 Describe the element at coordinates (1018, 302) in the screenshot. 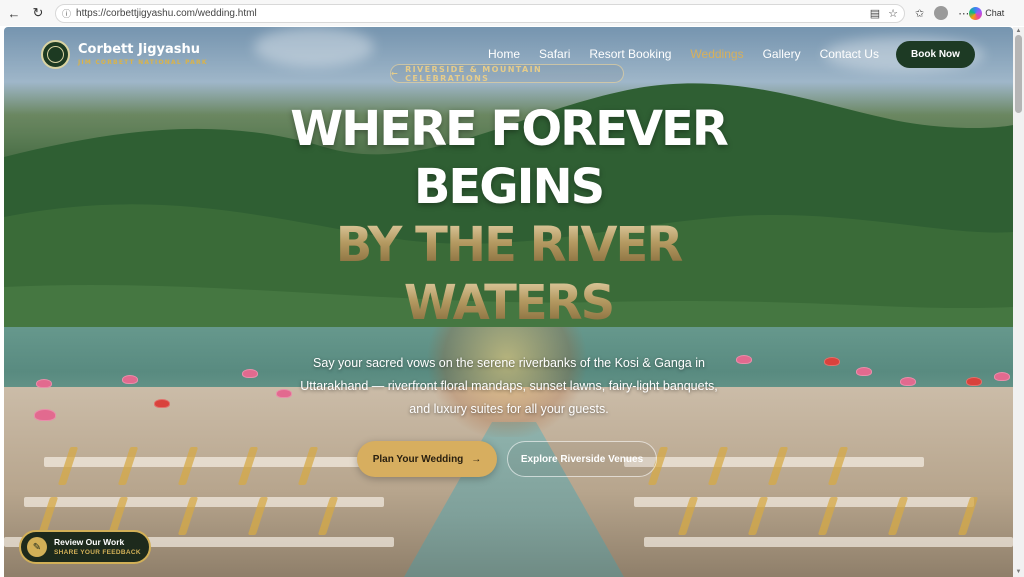

I see `page-scrollbar: ▲ ▼` at that location.